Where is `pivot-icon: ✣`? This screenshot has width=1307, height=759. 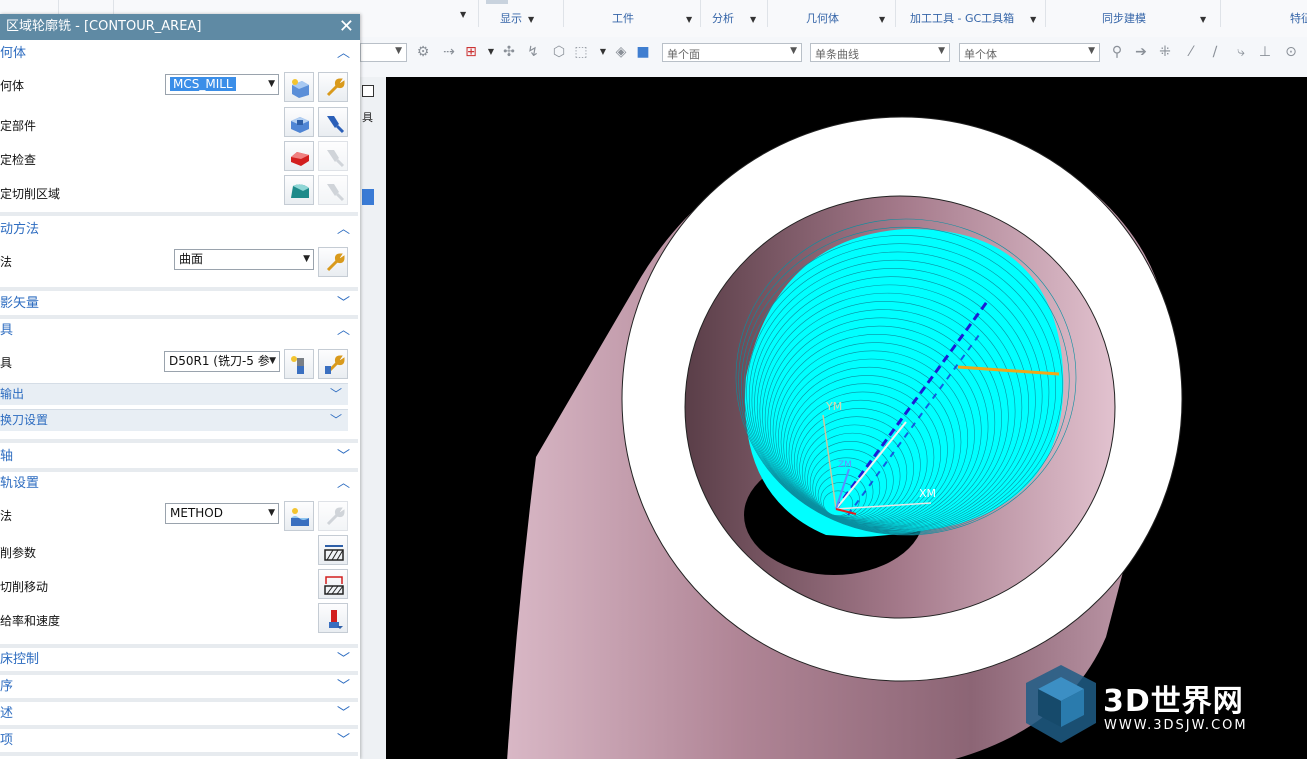 pivot-icon: ✣ is located at coordinates (509, 52).